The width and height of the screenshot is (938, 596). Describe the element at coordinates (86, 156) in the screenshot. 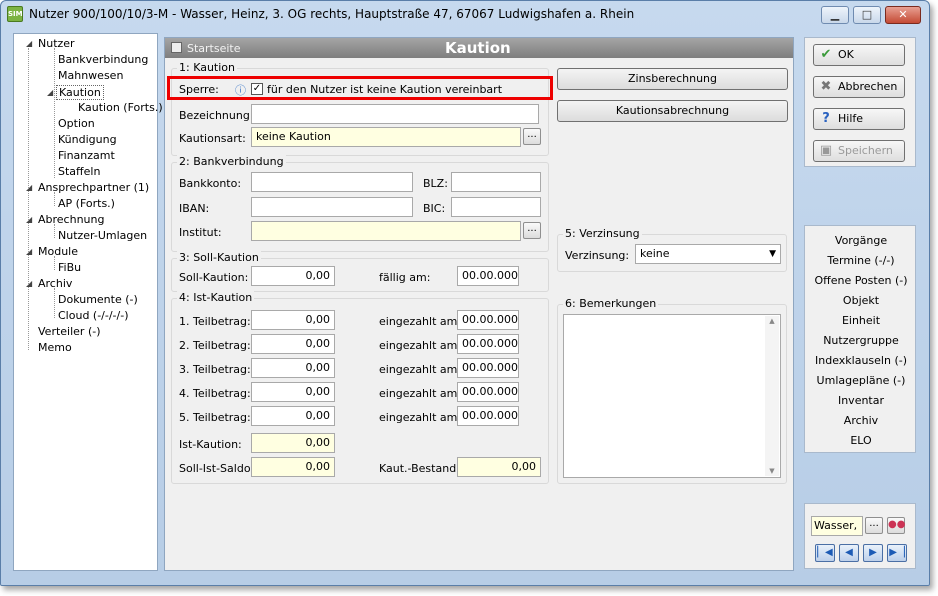

I see `tree-item-finanzamt: Finanzamt` at that location.